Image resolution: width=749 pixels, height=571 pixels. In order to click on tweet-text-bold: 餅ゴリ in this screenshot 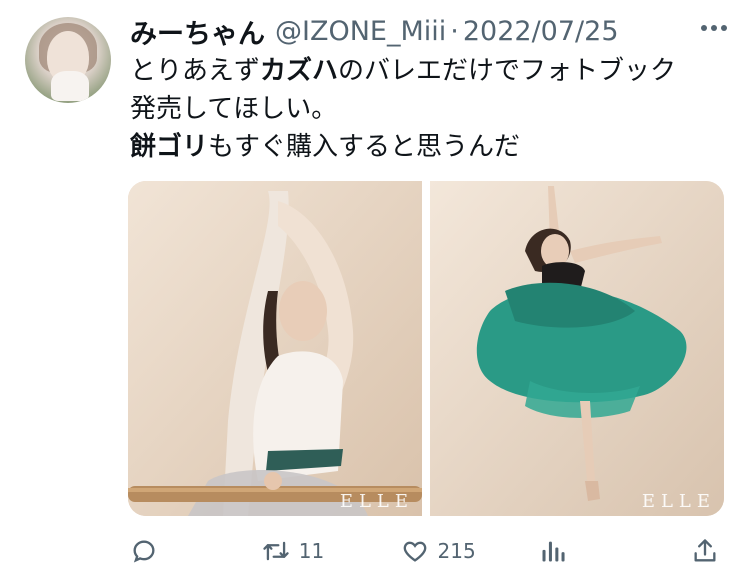, I will do `click(169, 147)`.